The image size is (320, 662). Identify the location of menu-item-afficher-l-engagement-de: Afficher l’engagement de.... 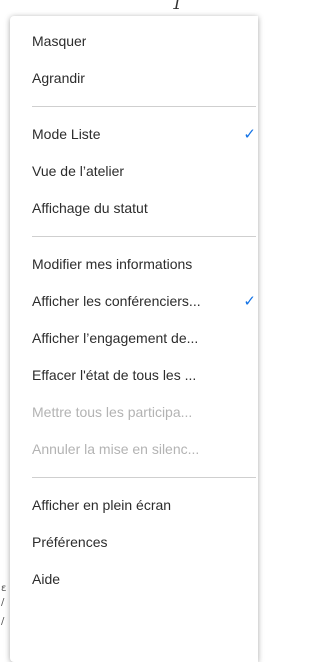
(134, 338).